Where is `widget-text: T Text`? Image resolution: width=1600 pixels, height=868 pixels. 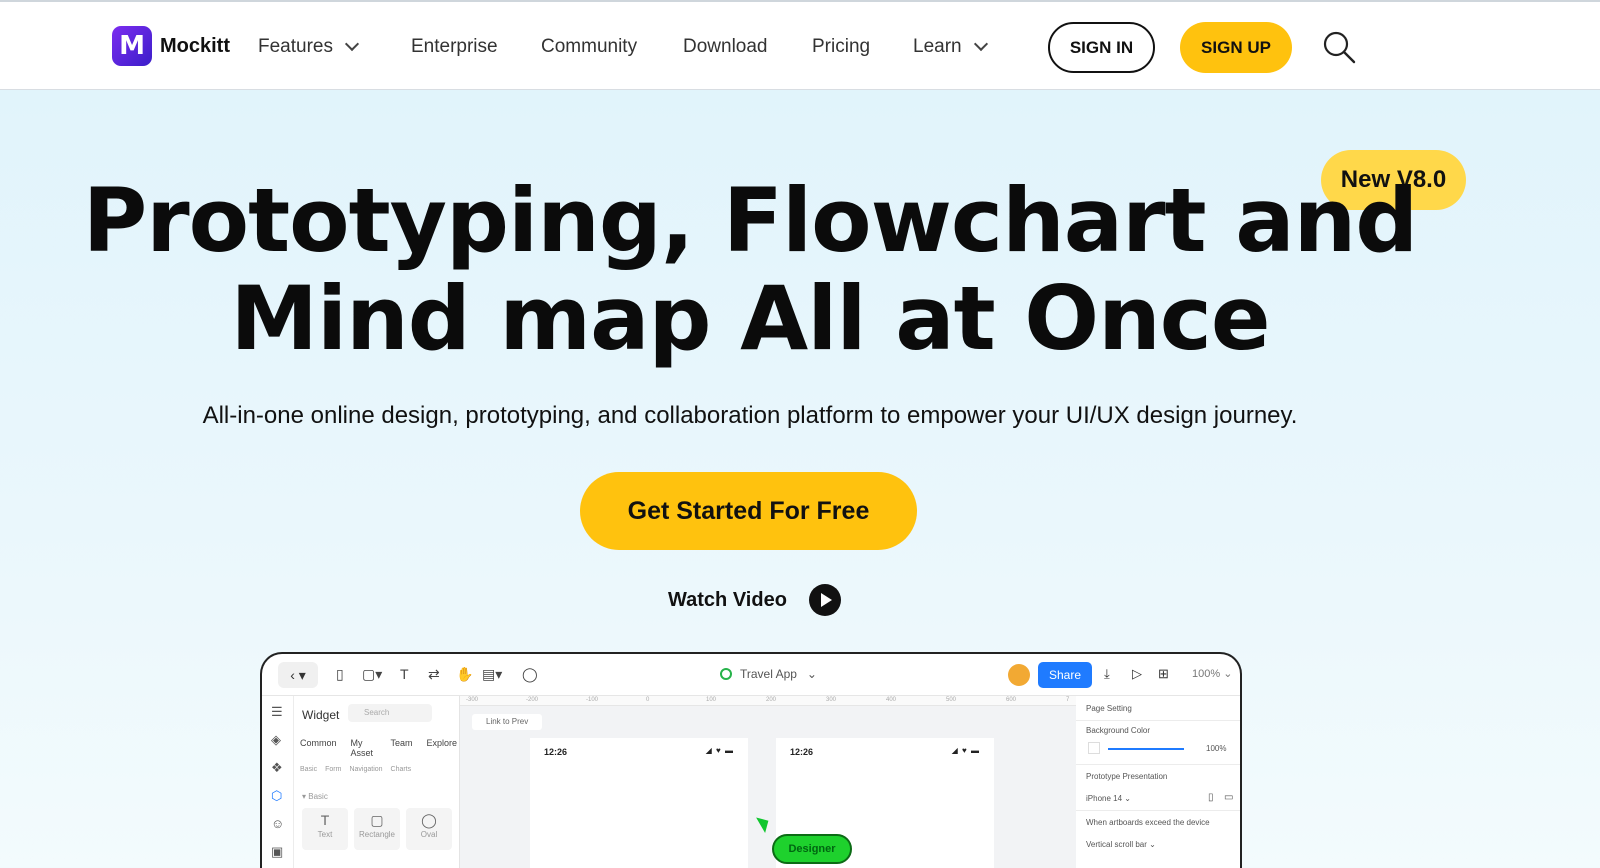 widget-text: T Text is located at coordinates (325, 829).